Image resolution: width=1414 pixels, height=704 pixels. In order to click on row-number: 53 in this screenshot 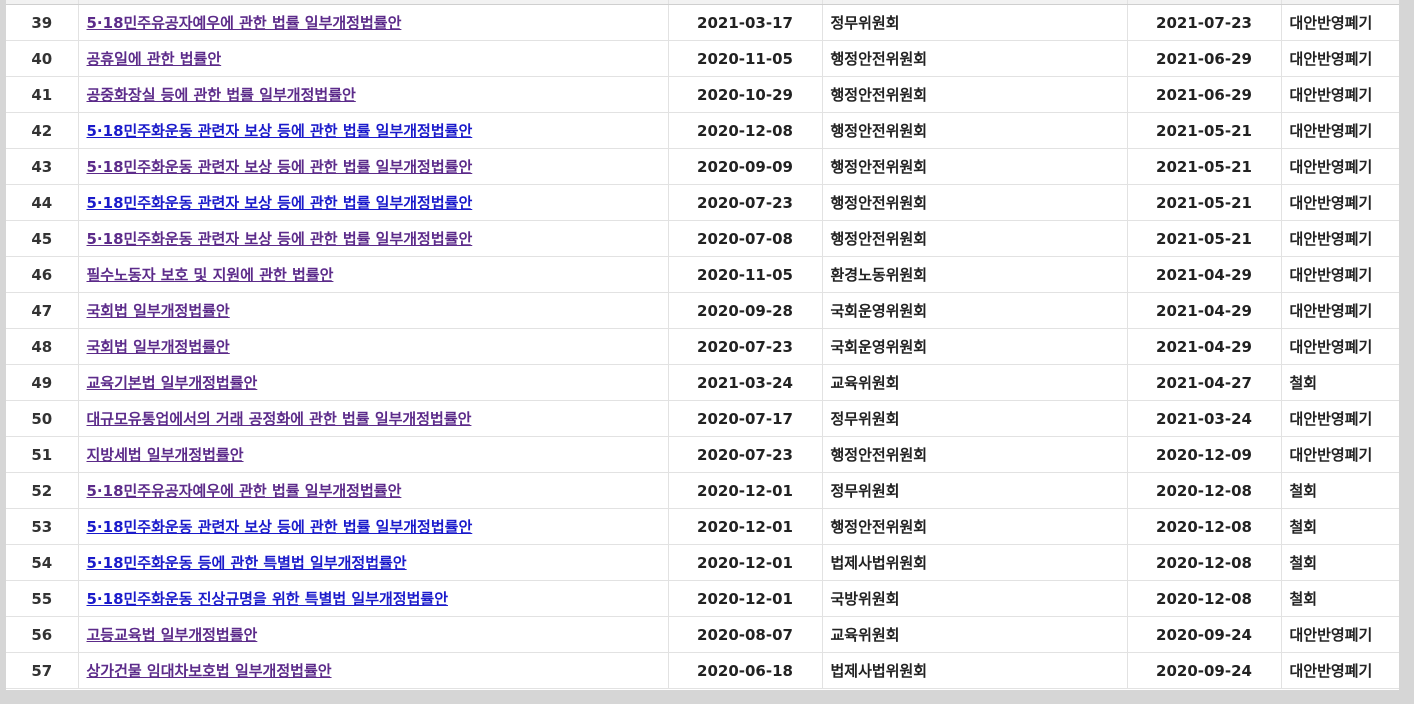, I will do `click(42, 526)`.